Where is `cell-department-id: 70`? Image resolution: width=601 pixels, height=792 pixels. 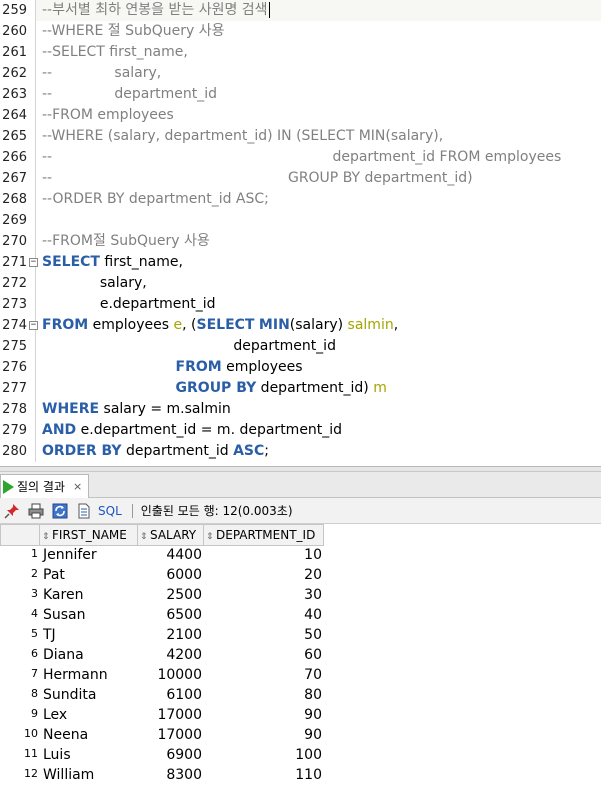 cell-department-id: 70 is located at coordinates (263, 675).